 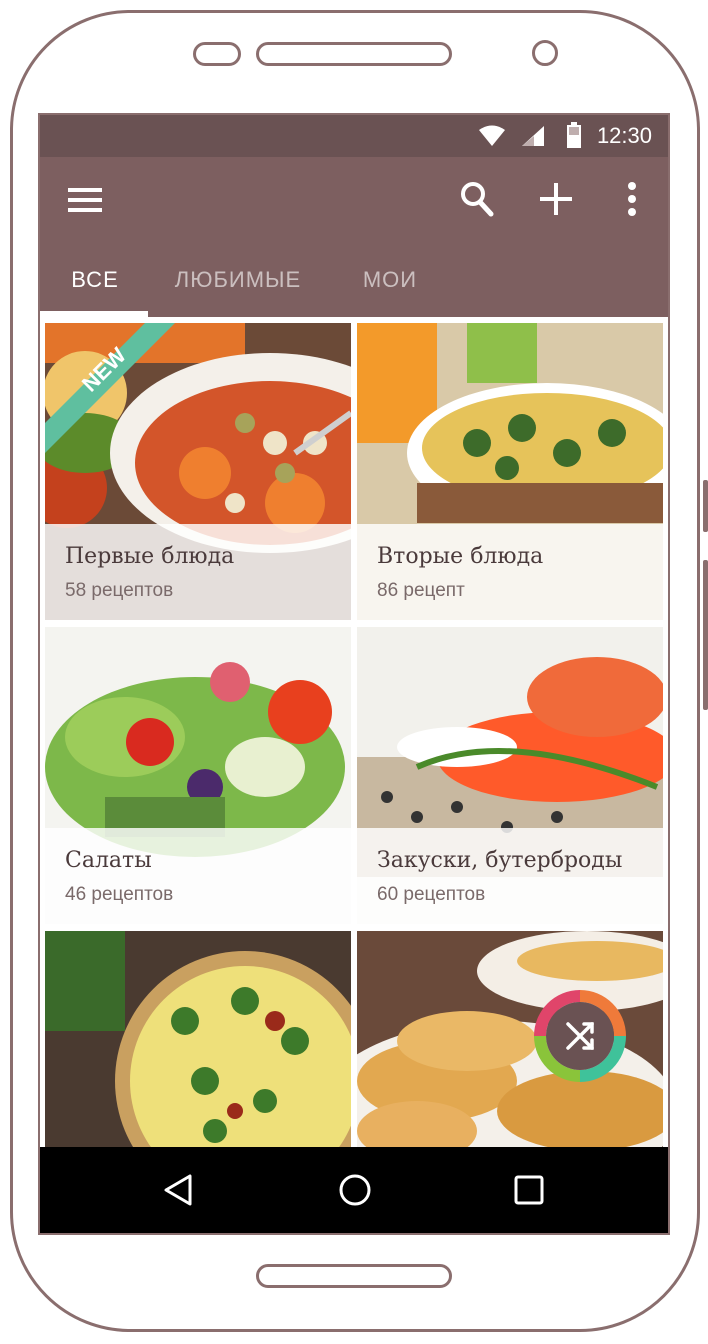 What do you see at coordinates (198, 876) in the screenshot?
I see `card-caption: Салаты 46 рецептов` at bounding box center [198, 876].